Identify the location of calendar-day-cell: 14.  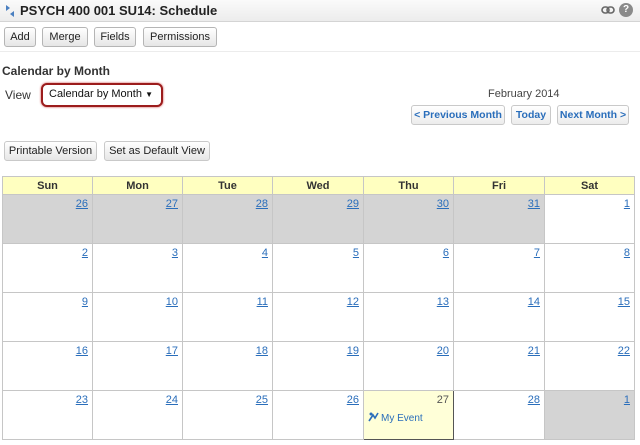
(499, 317).